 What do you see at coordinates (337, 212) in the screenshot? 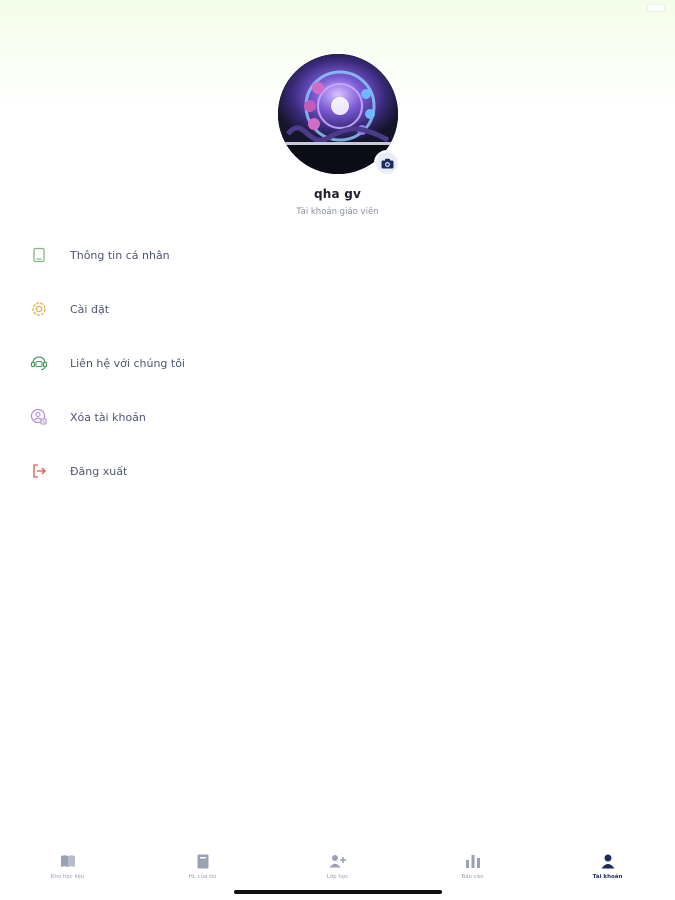
I see `profile-role: Tài khoản giáo viên` at bounding box center [337, 212].